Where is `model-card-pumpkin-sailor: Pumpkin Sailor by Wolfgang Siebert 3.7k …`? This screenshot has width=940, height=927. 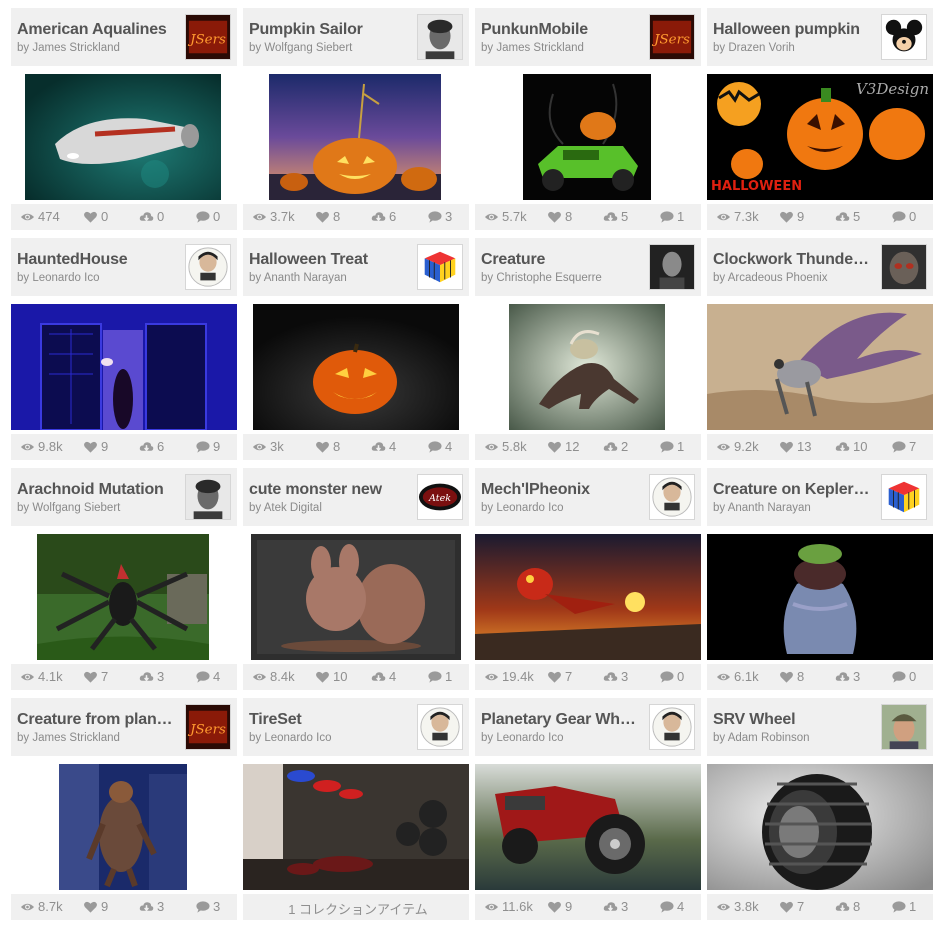 model-card-pumpkin-sailor: Pumpkin Sailor by Wolfgang Siebert 3.7k … is located at coordinates (356, 119).